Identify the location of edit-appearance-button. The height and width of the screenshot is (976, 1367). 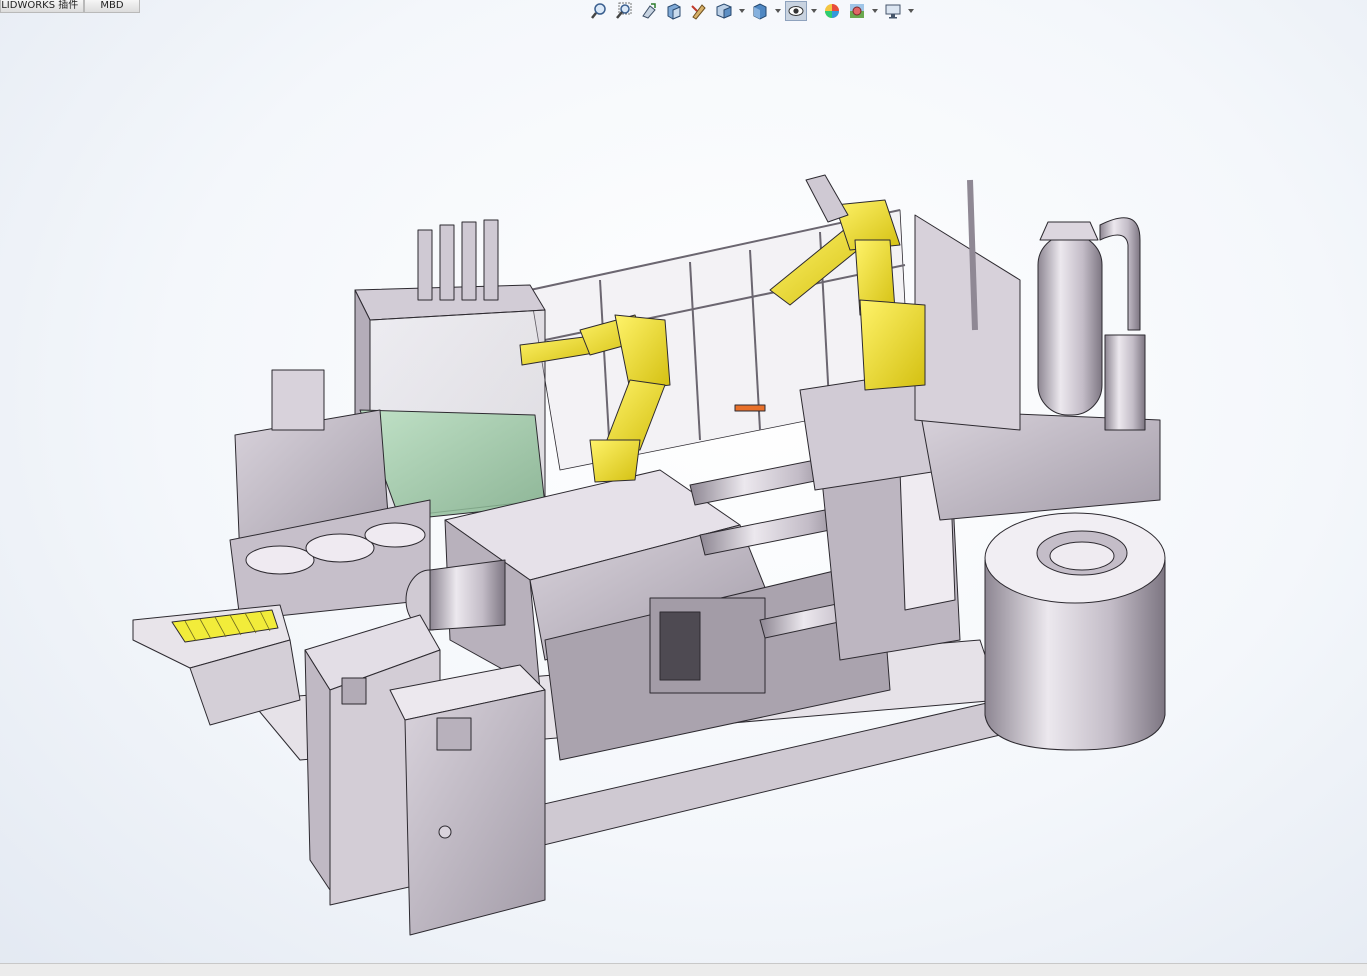
(832, 11).